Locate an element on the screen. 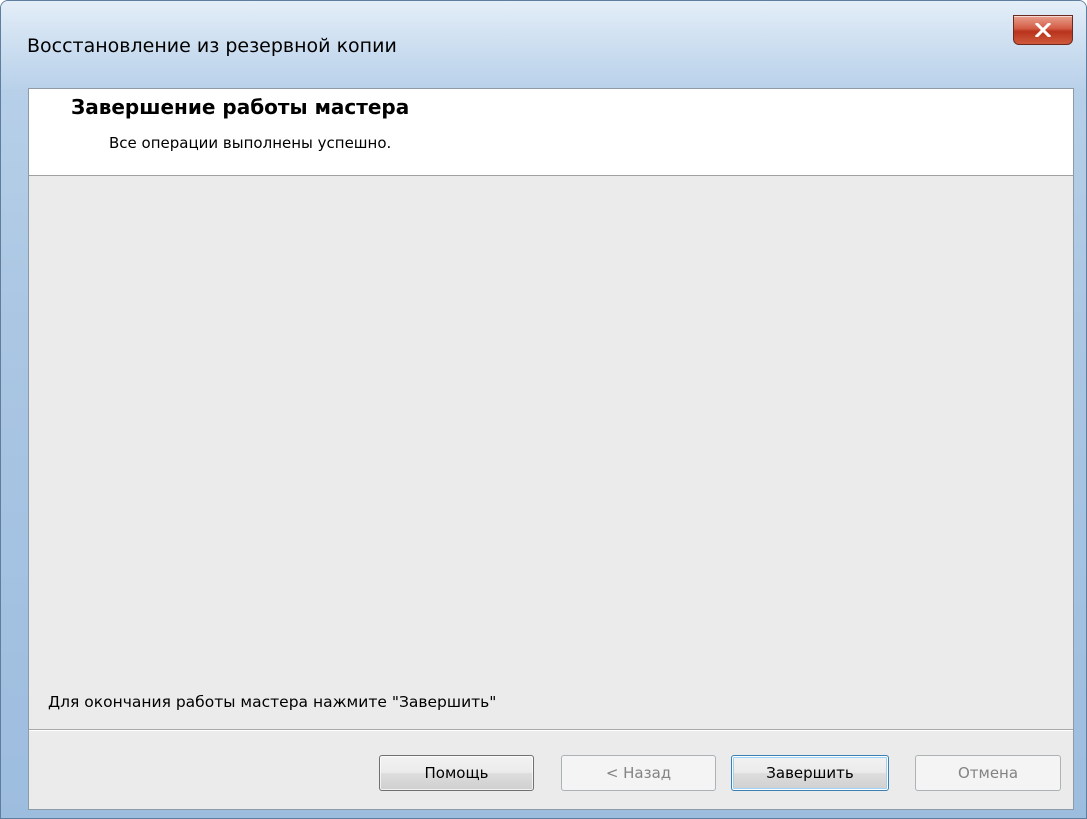 The width and height of the screenshot is (1087, 819). close-icon is located at coordinates (1043, 30).